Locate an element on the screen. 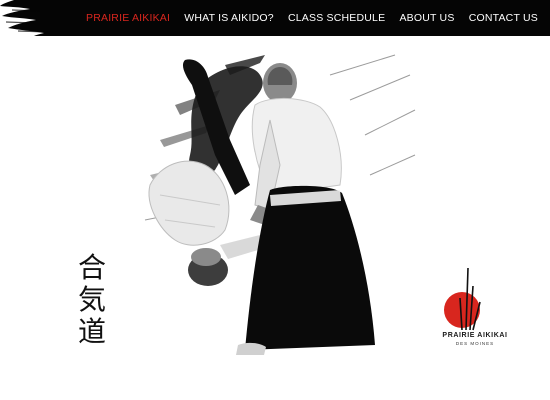 This screenshot has width=550, height=400. kanji-char: 気 is located at coordinates (91, 299).